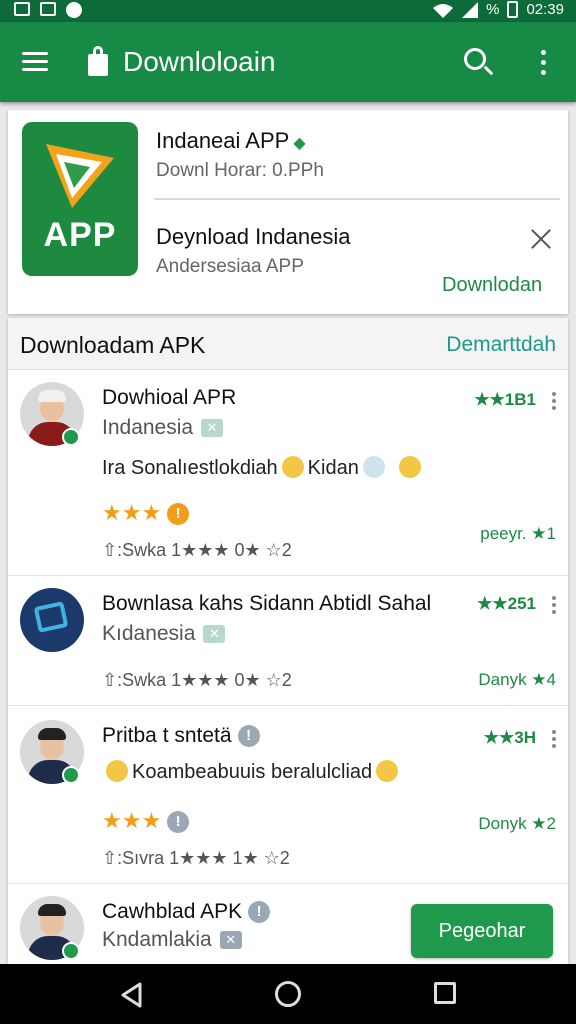  What do you see at coordinates (22, 9) in the screenshot?
I see `gallery-icon` at bounding box center [22, 9].